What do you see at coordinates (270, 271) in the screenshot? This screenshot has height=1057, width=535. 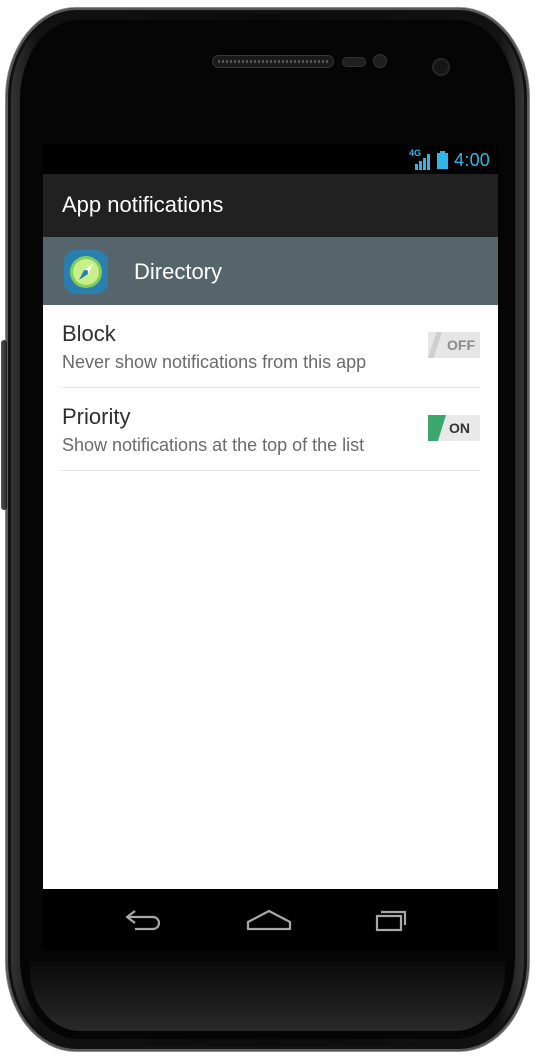 I see `app-header: Directory` at bounding box center [270, 271].